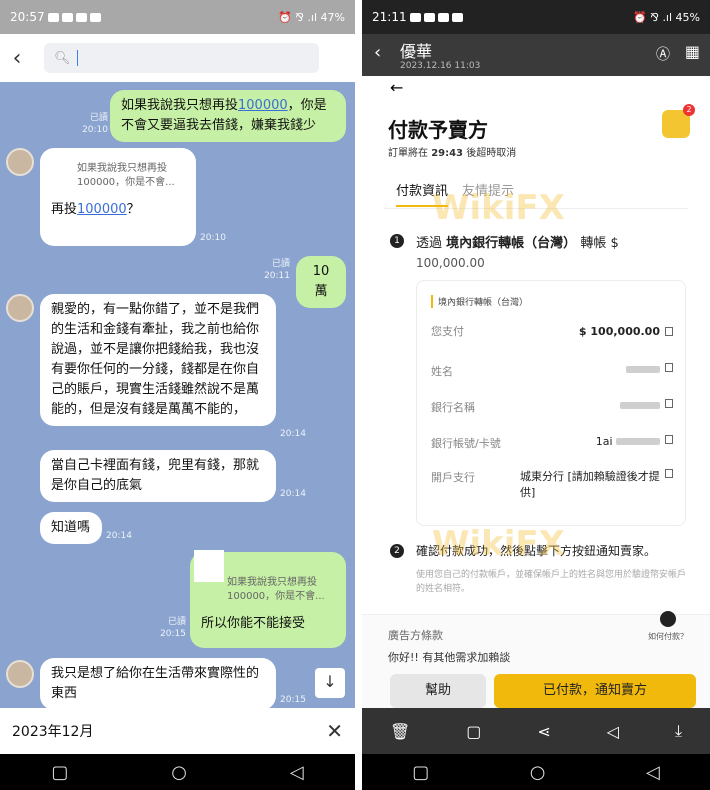  Describe the element at coordinates (321, 282) in the screenshot. I see `message-bubble-out: 10萬` at that location.